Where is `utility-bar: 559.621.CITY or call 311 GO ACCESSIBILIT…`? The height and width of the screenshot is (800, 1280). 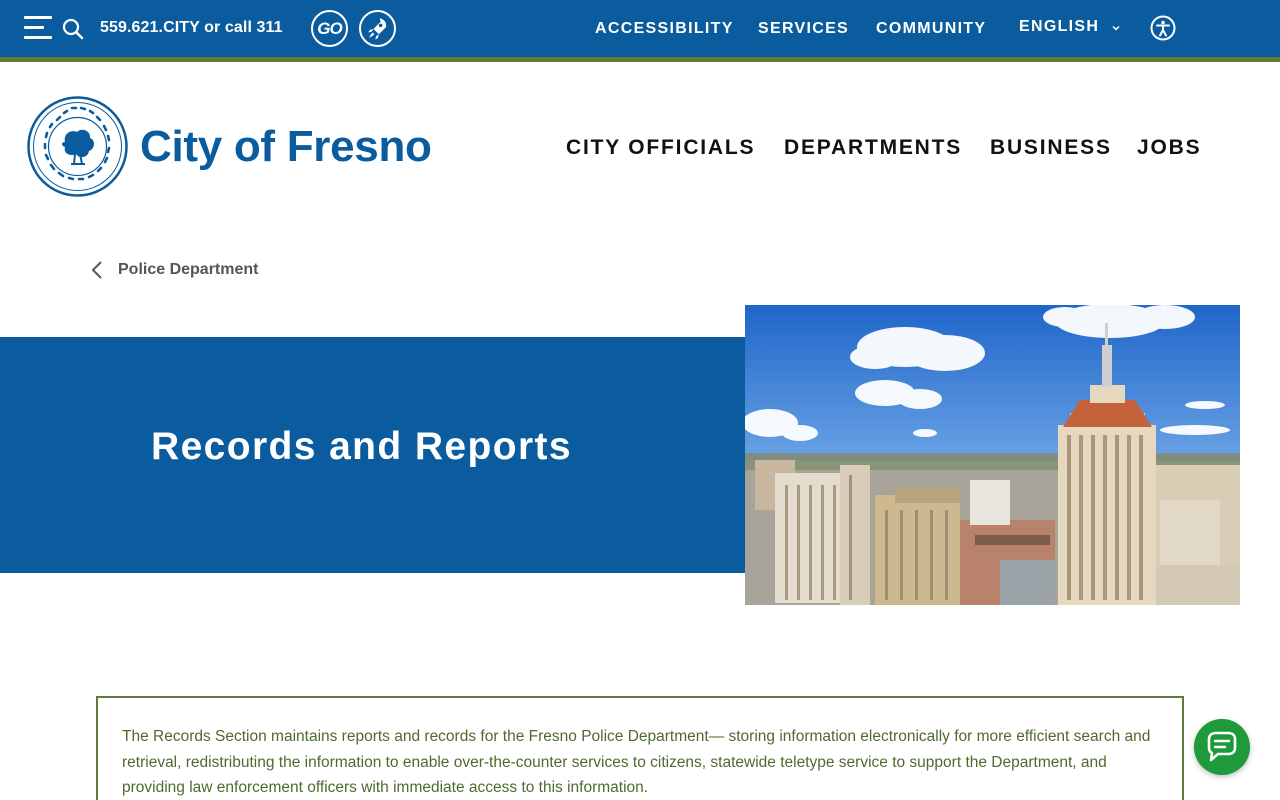
utility-bar: 559.621.CITY or call 311 GO ACCESSIBILIT… is located at coordinates (640, 28).